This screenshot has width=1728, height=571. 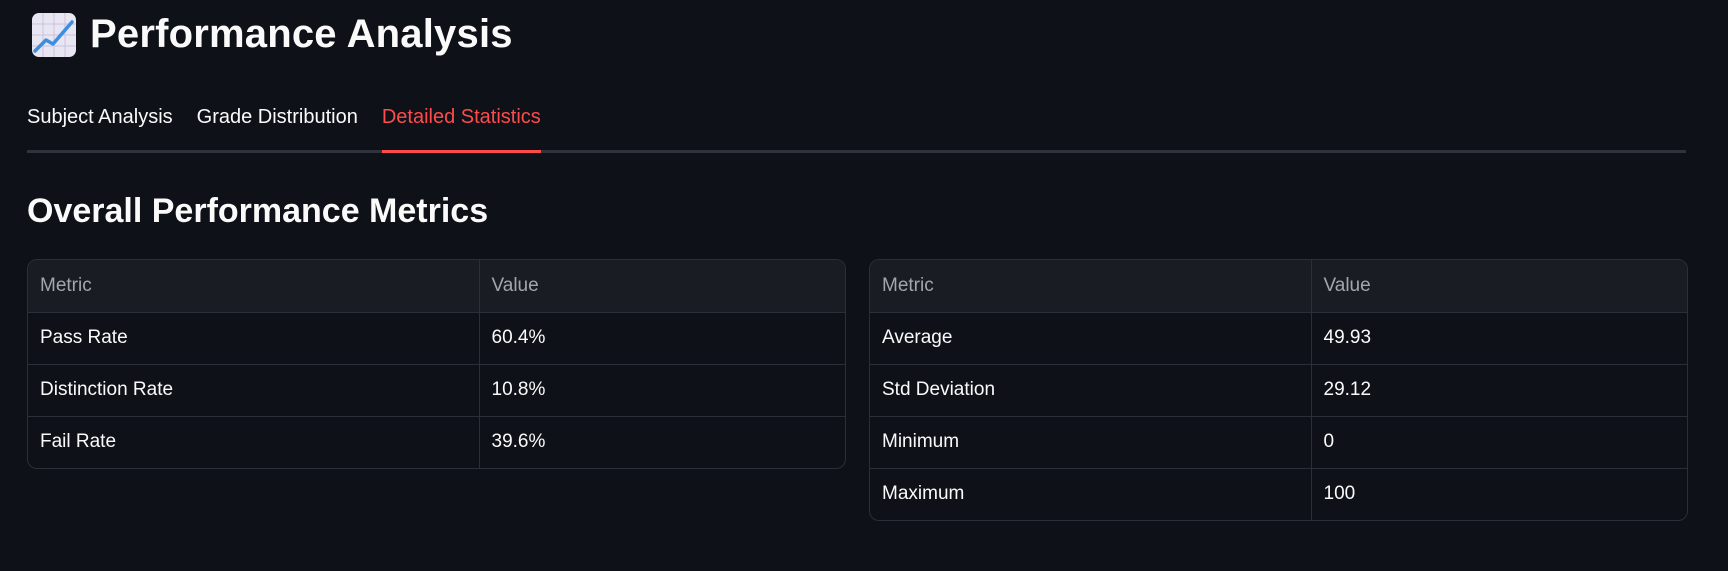 What do you see at coordinates (662, 390) in the screenshot?
I see `table-cell-value: 10.8%` at bounding box center [662, 390].